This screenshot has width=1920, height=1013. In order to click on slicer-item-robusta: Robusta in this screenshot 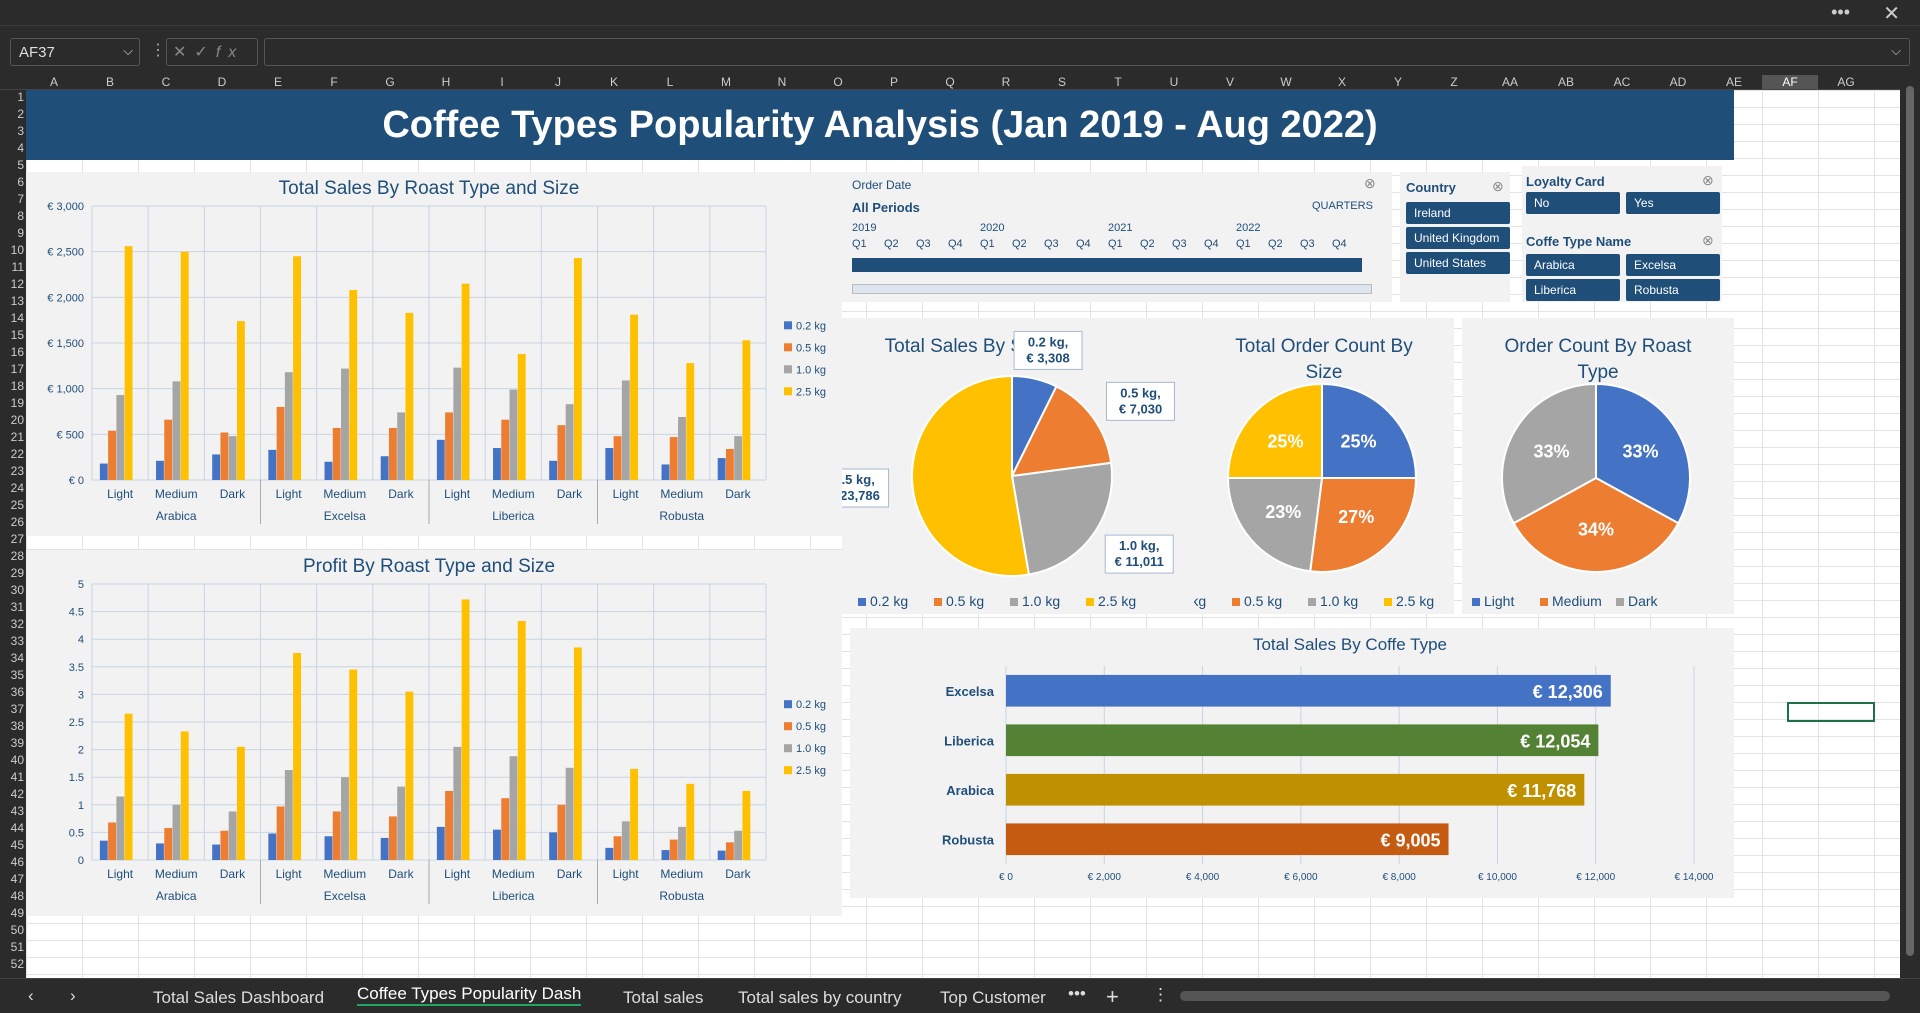, I will do `click(1673, 290)`.